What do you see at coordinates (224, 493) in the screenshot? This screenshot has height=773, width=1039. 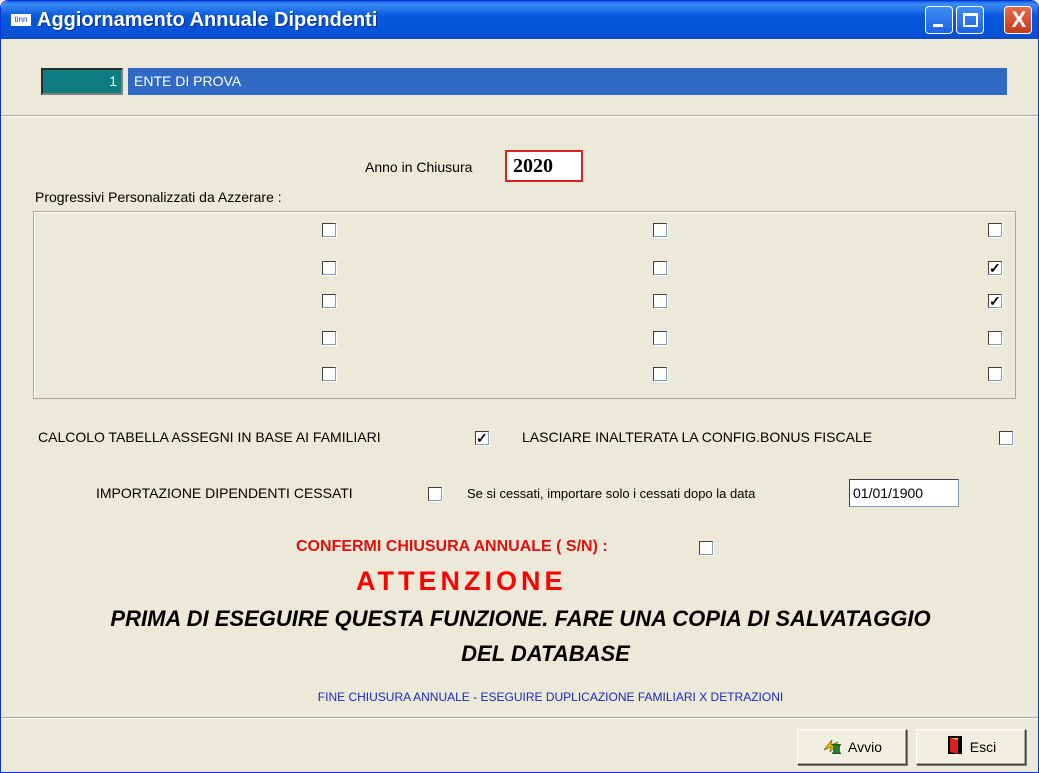 I see `import-cessati-label: IMPORTAZIONE DIPENDENTI CESSATI` at bounding box center [224, 493].